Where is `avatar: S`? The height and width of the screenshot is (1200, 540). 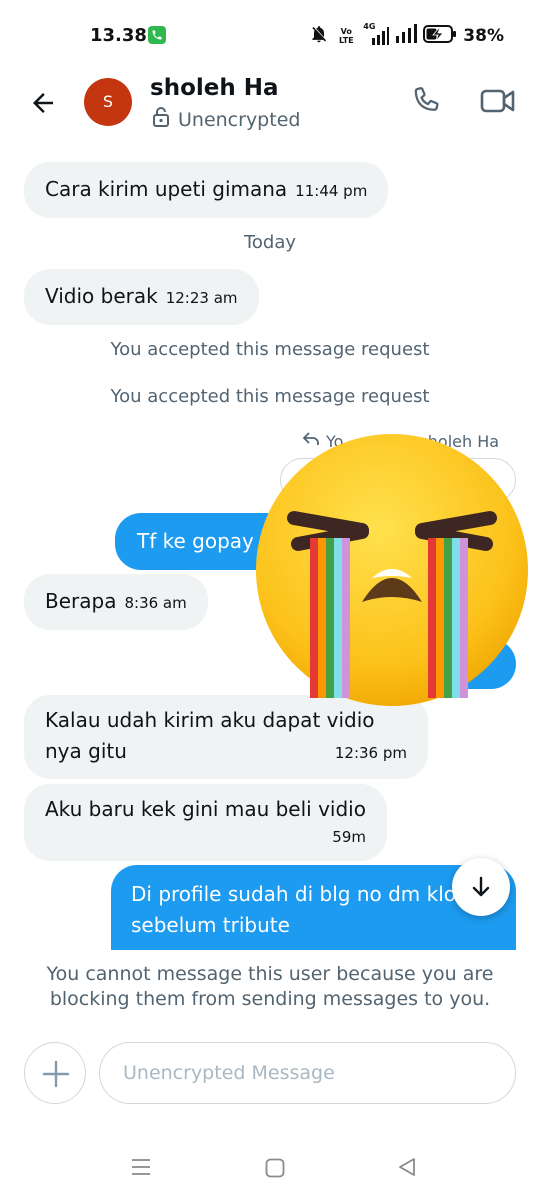 avatar: S is located at coordinates (108, 102).